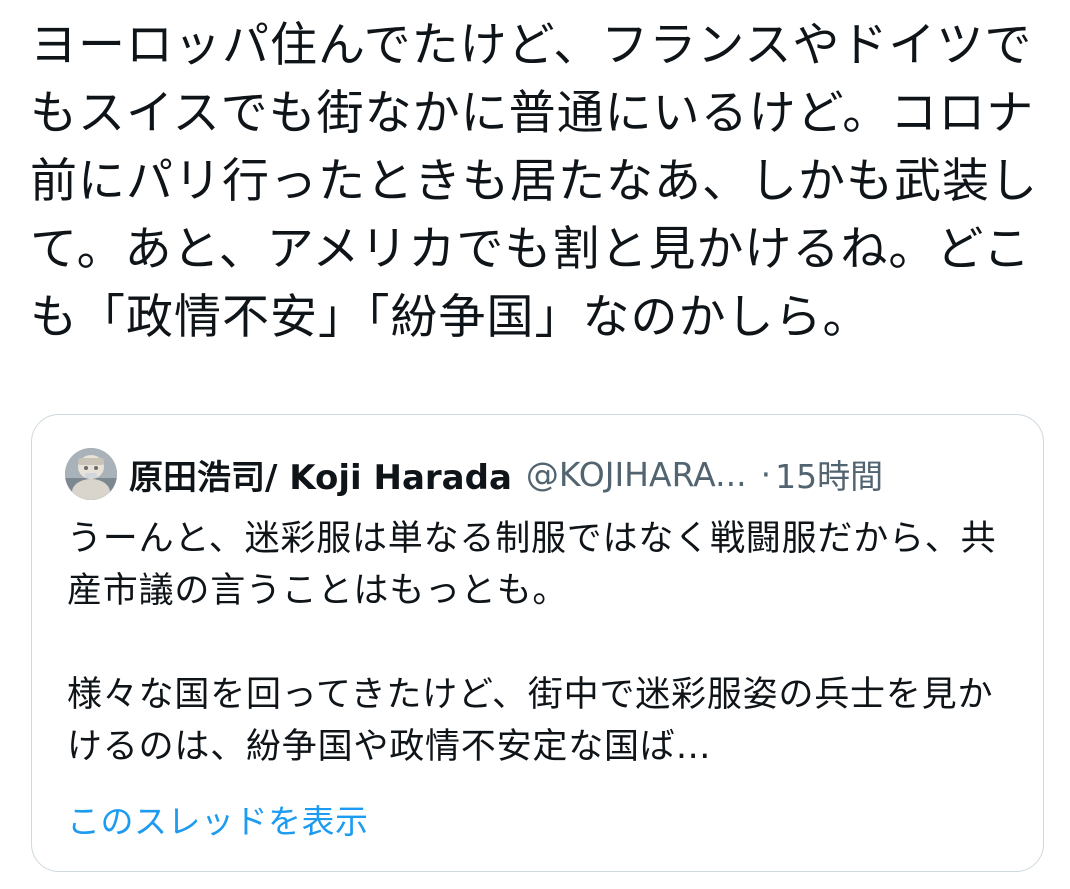  I want to click on quoted-tweet-header: 原田浩司/ Koji Harada @KOJIHARA... · 15時間, so click(539, 474).